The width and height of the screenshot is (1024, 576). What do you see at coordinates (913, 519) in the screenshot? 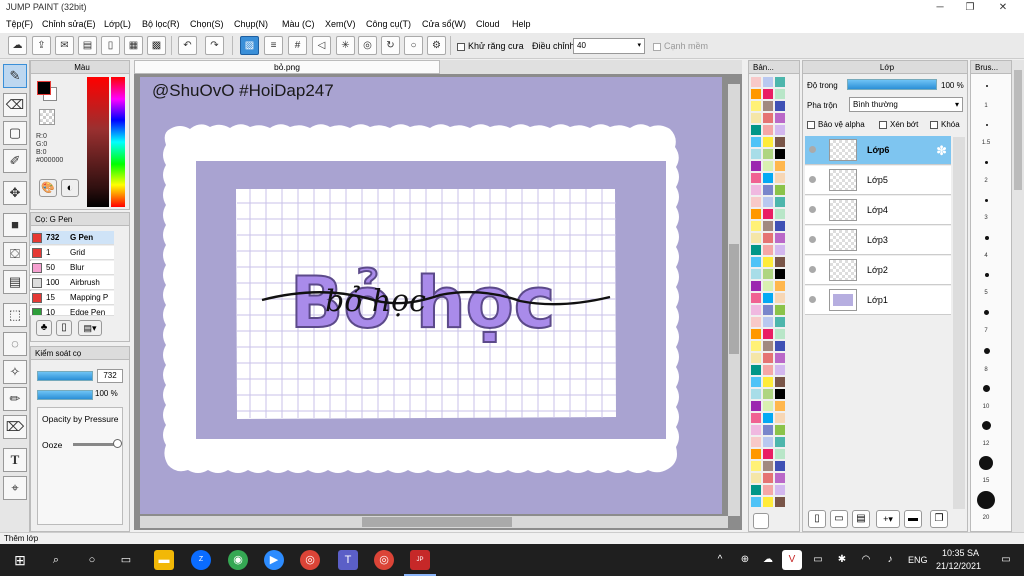
I see `folder-icon: ▬` at bounding box center [913, 519].